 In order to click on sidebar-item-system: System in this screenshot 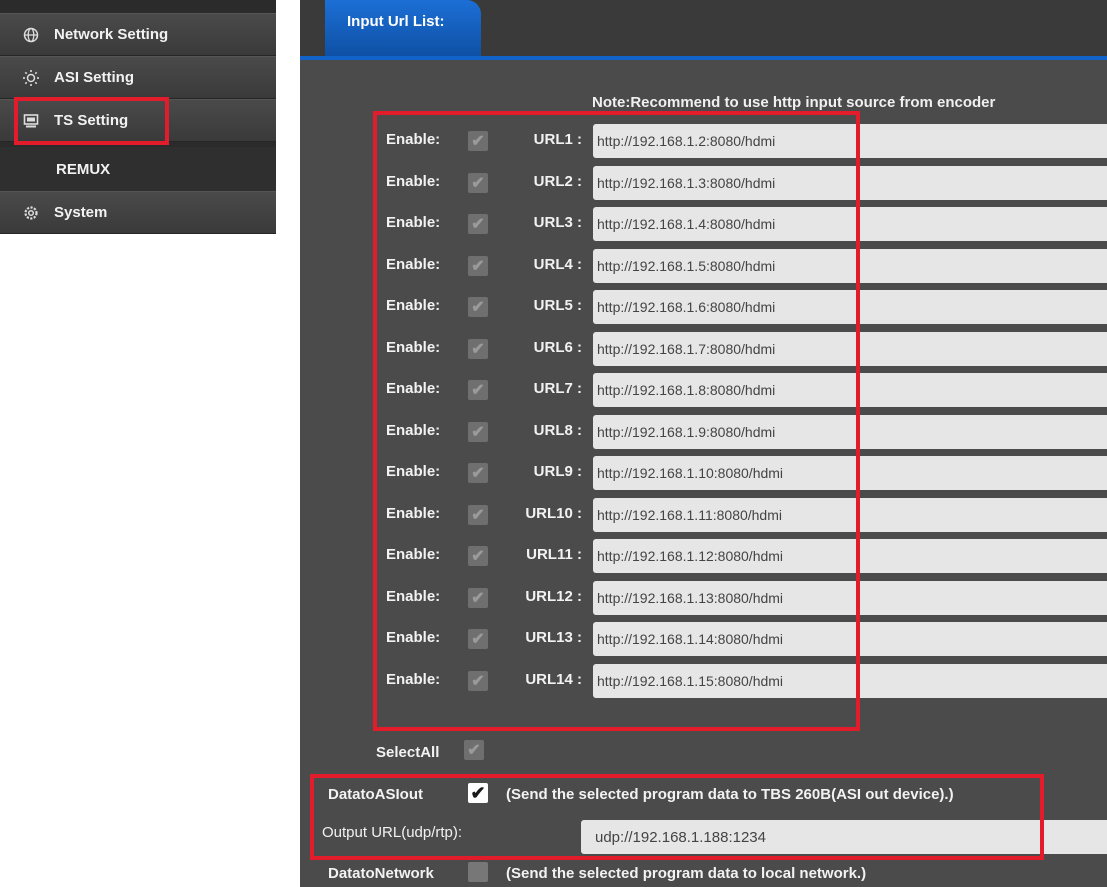, I will do `click(138, 212)`.